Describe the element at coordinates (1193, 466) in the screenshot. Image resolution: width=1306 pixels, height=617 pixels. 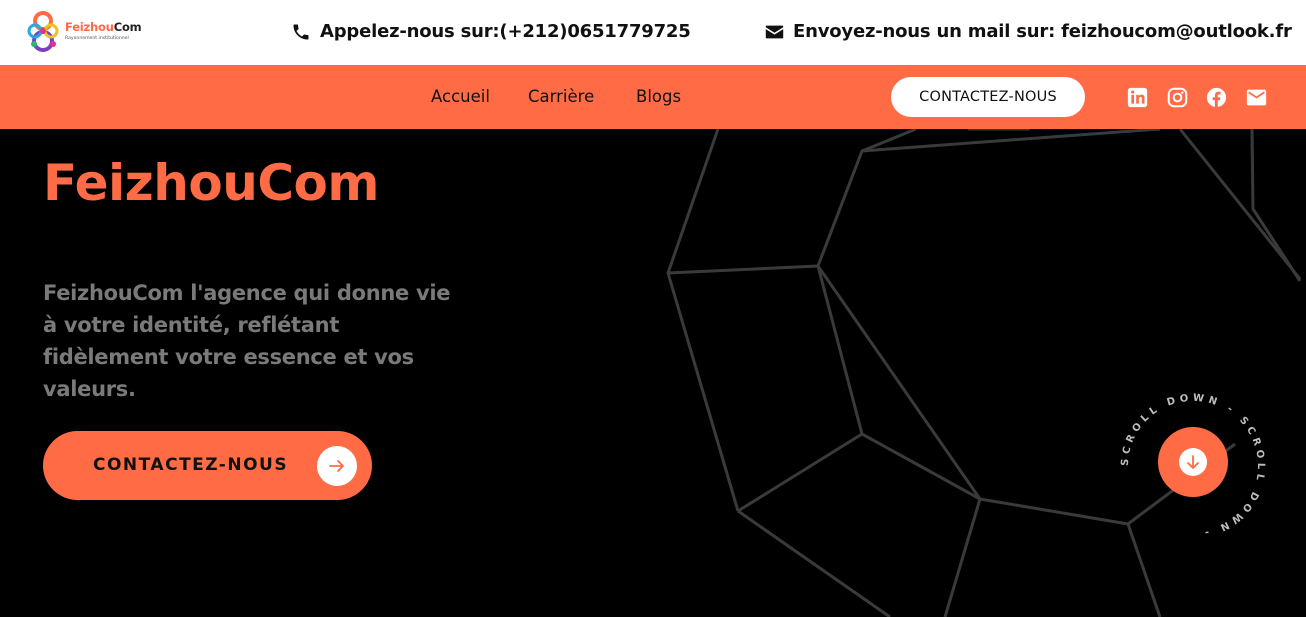
I see `scroll-down-indicator: SCROLL DOWN - SCROLL DOWN -` at that location.